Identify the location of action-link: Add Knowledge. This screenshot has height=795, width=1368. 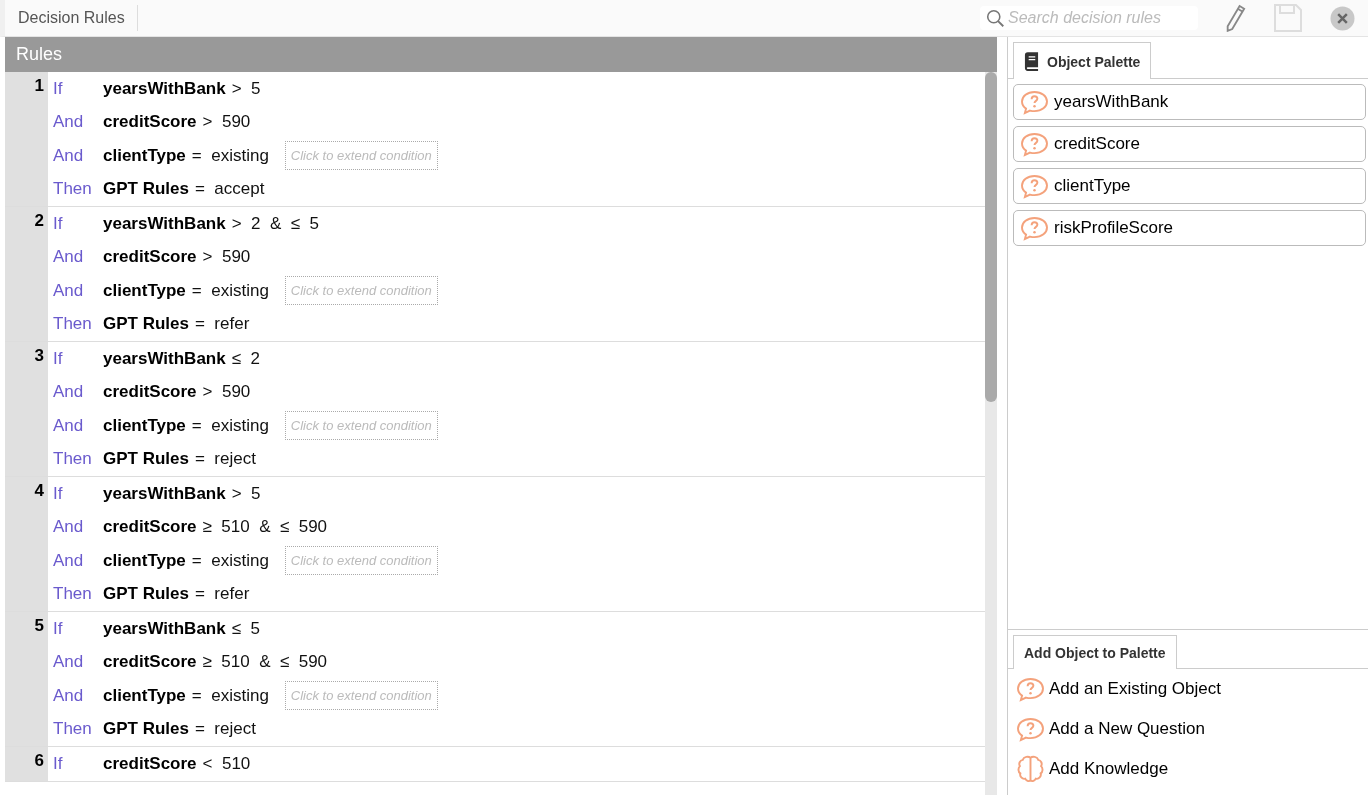
(1109, 769).